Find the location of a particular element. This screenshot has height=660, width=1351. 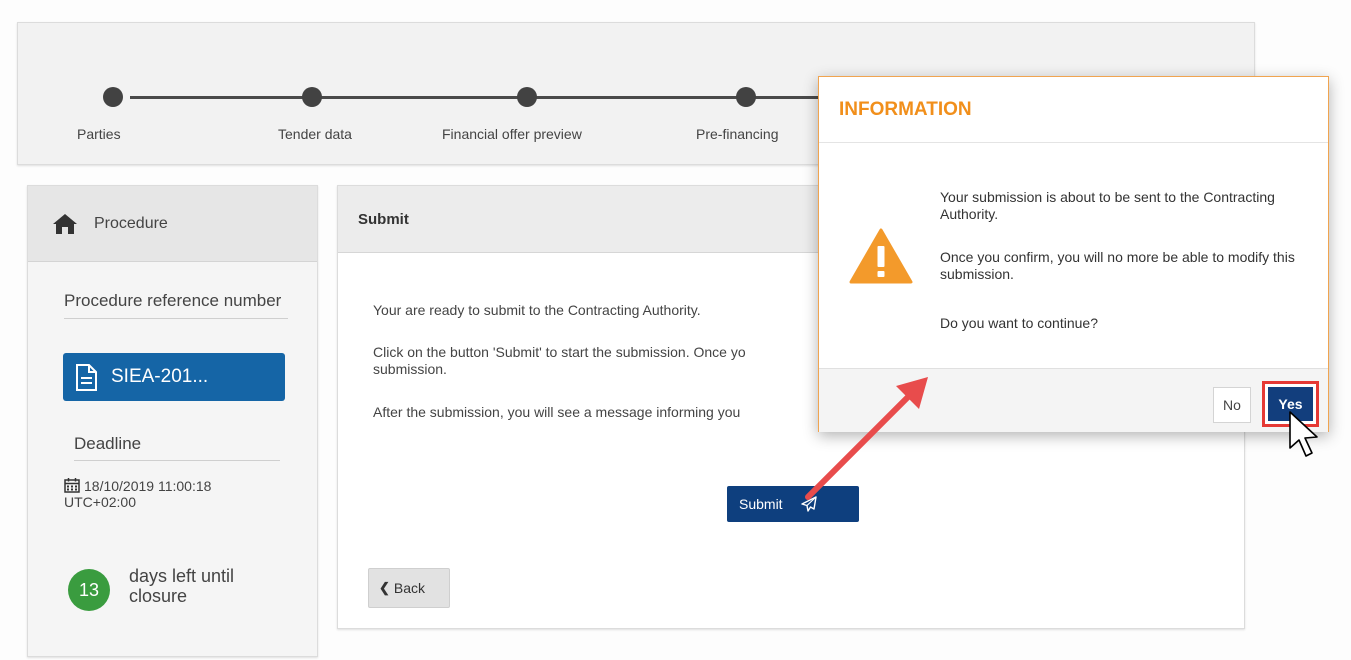

step-label-parties: Parties is located at coordinates (99, 134).